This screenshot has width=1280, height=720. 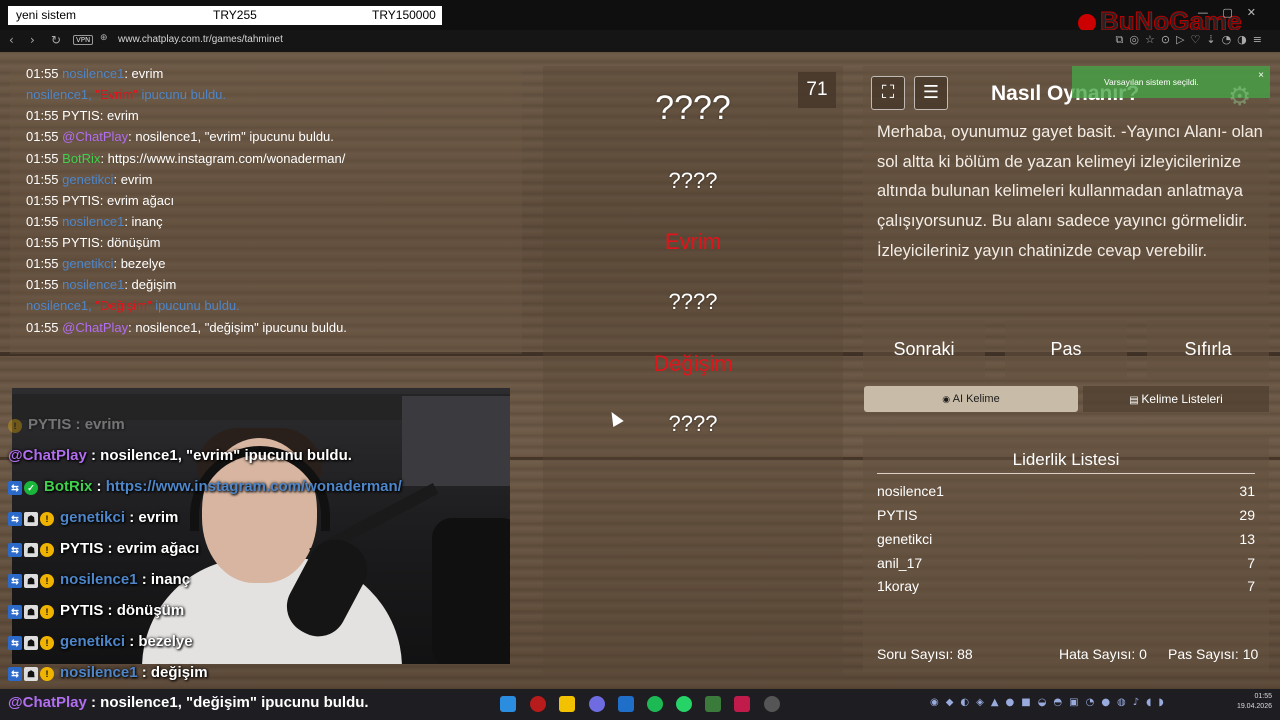 I want to click on question-count: Soru Sayısı: 88, so click(x=925, y=654).